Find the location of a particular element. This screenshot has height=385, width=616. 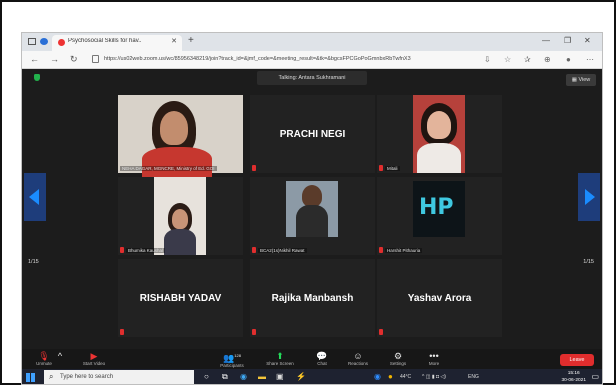

tab-title: Psychosocial Skills for hav.. is located at coordinates (105, 41).